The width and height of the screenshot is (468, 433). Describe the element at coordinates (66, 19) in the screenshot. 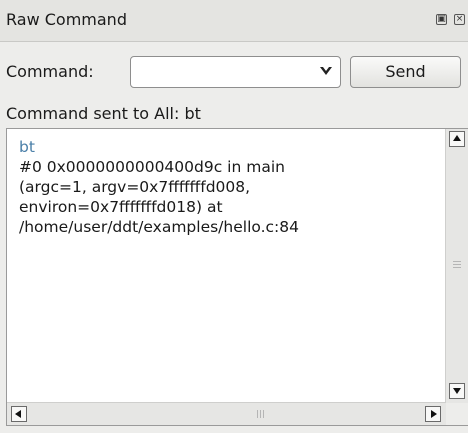

I see `window-title: Raw Command` at that location.